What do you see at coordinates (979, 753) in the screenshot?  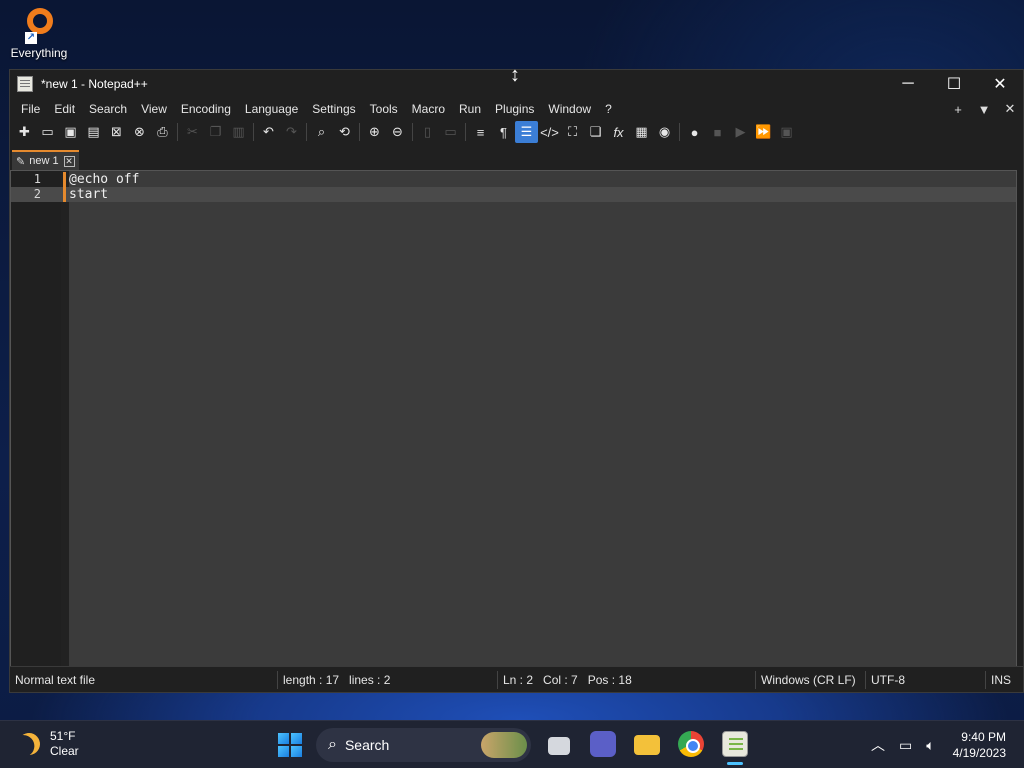 I see `clock-date: 4/19/2023` at bounding box center [979, 753].